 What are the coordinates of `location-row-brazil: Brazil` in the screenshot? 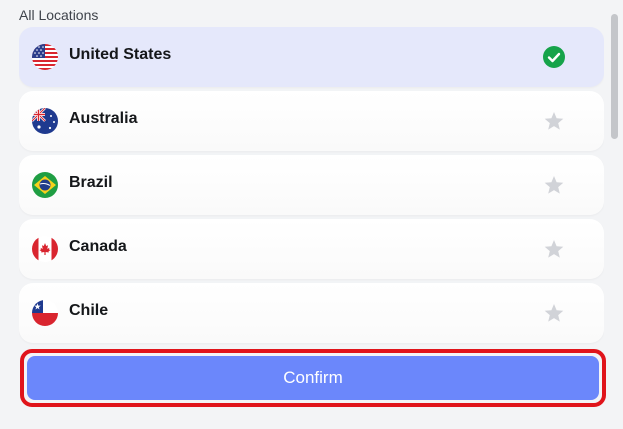 It's located at (311, 185).